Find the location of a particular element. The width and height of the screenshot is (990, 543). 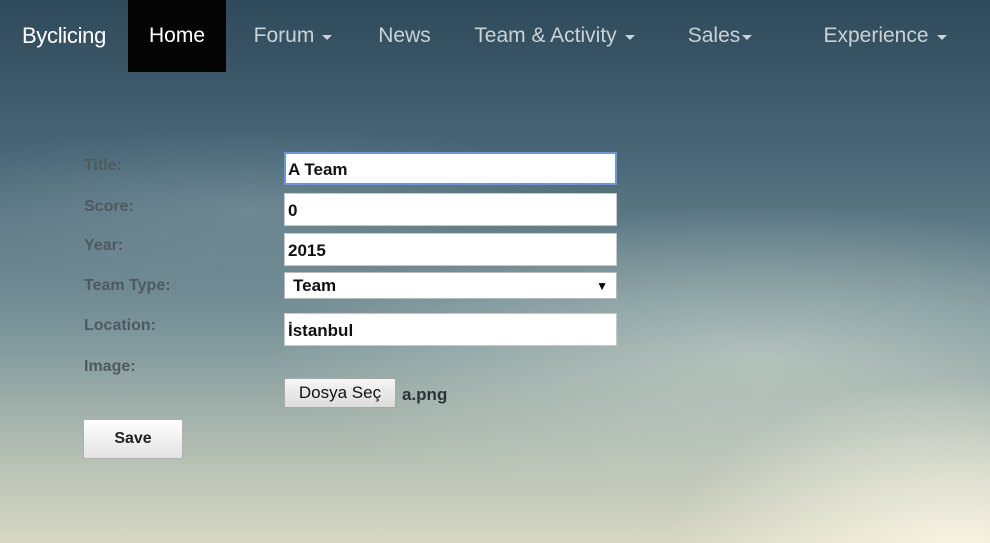

nav-home: Home is located at coordinates (177, 36).